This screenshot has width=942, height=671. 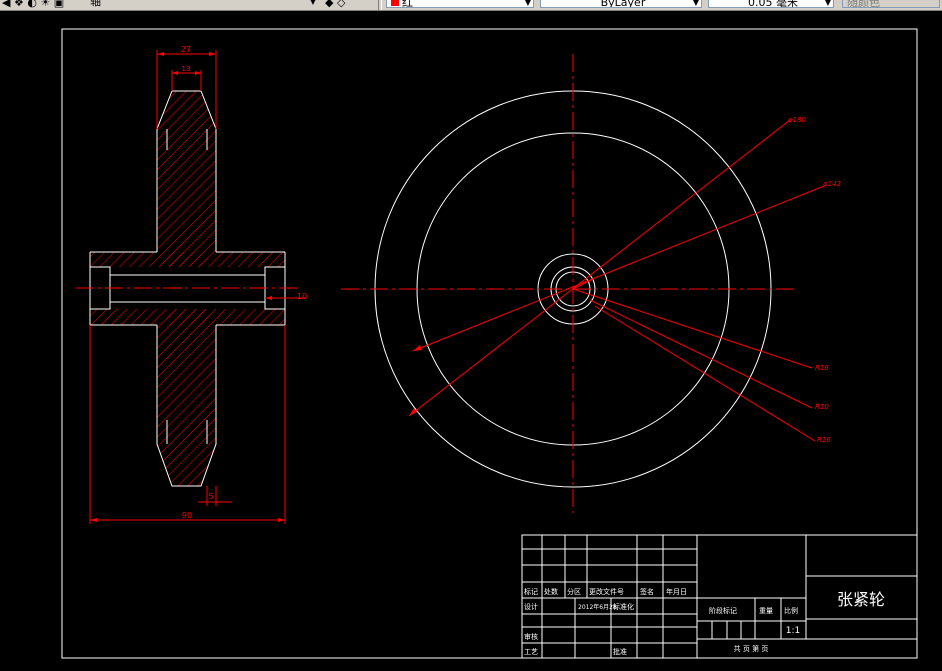 What do you see at coordinates (623, 606) in the screenshot?
I see `tb-label-standardize: 标准化` at bounding box center [623, 606].